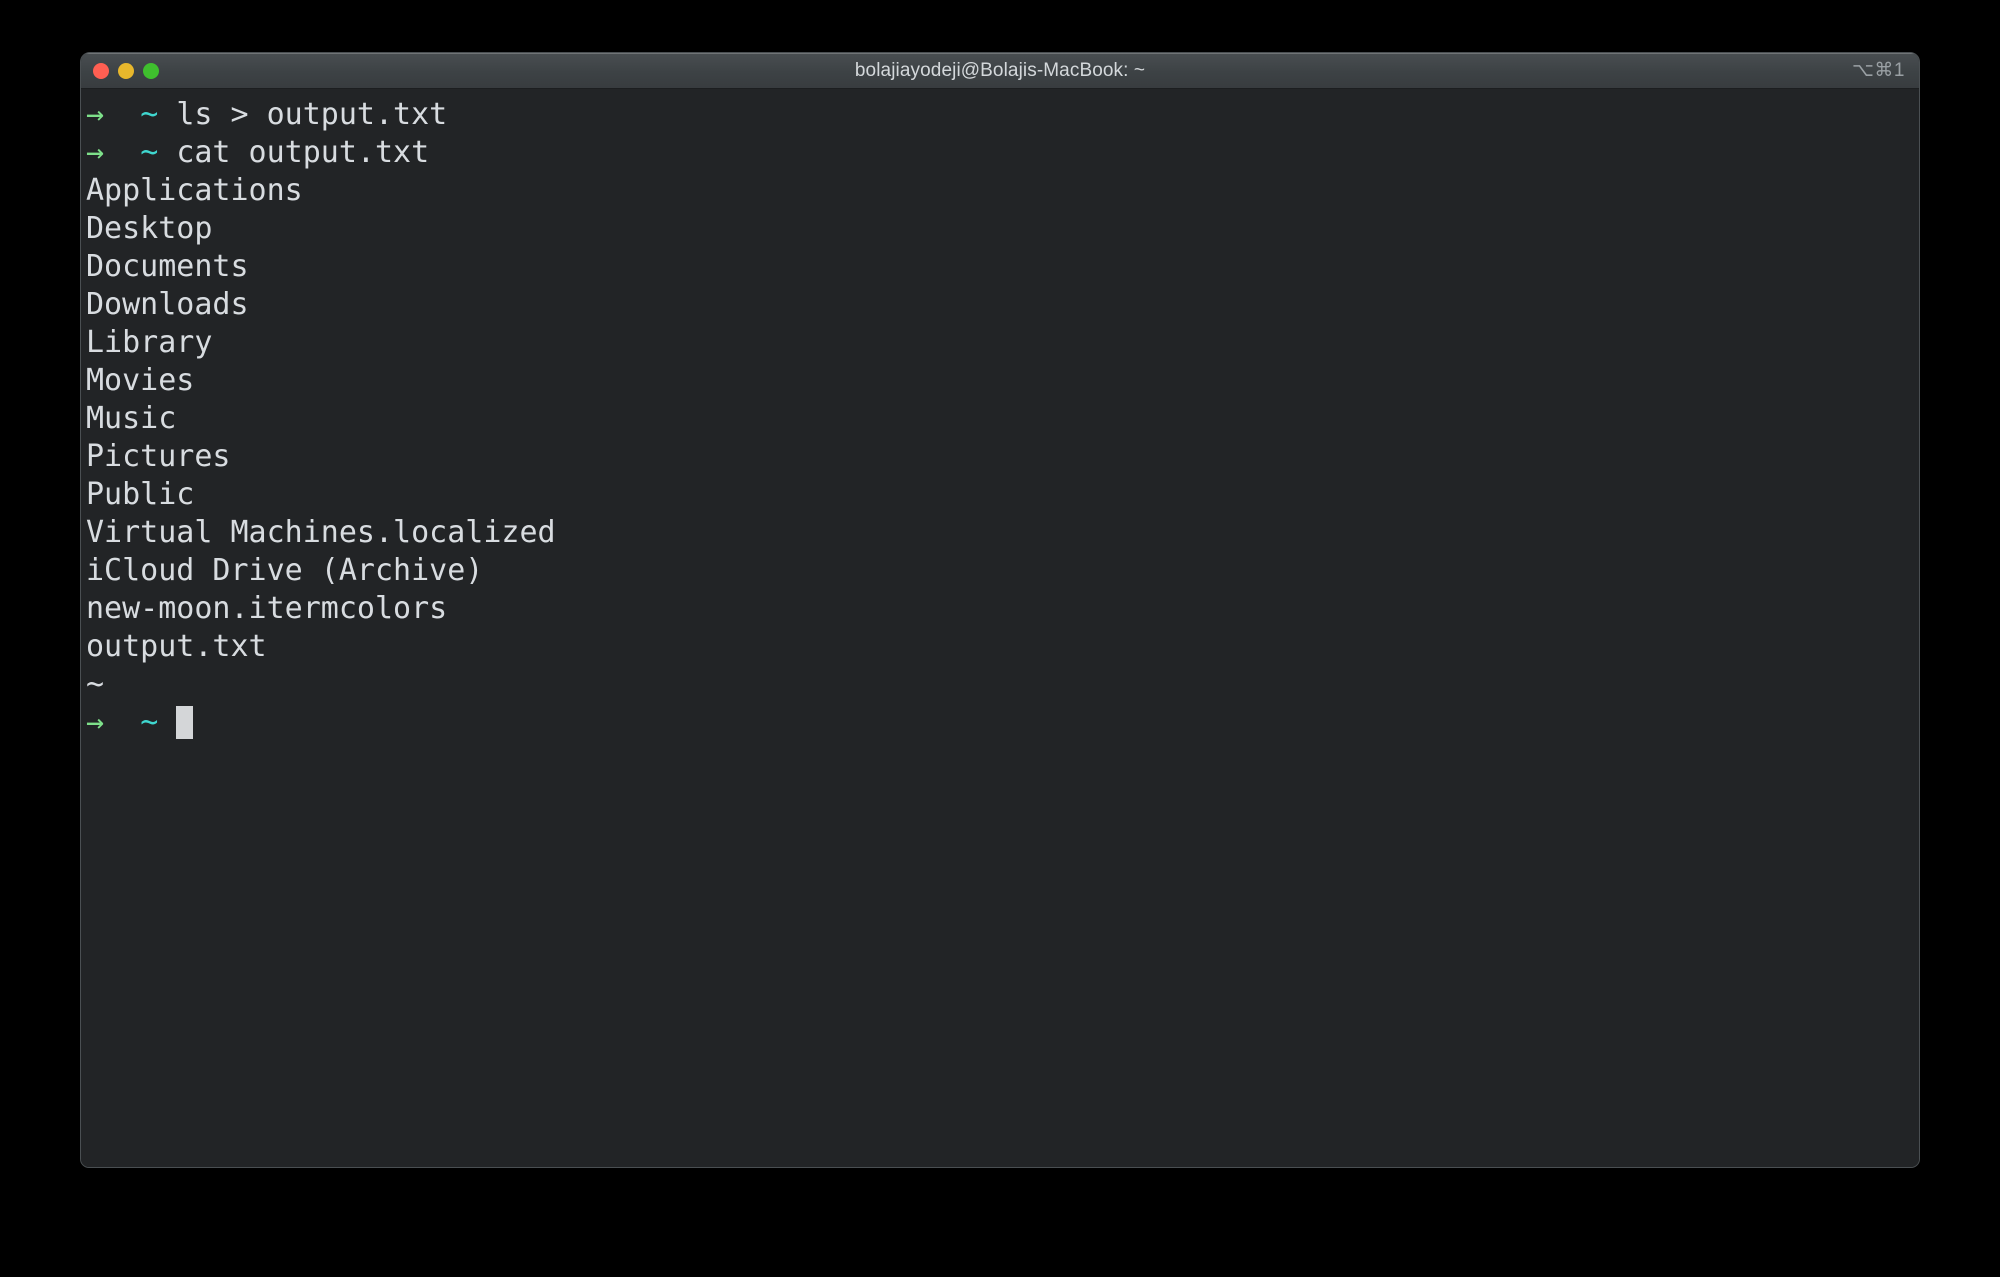  I want to click on text-cursor, so click(185, 722).